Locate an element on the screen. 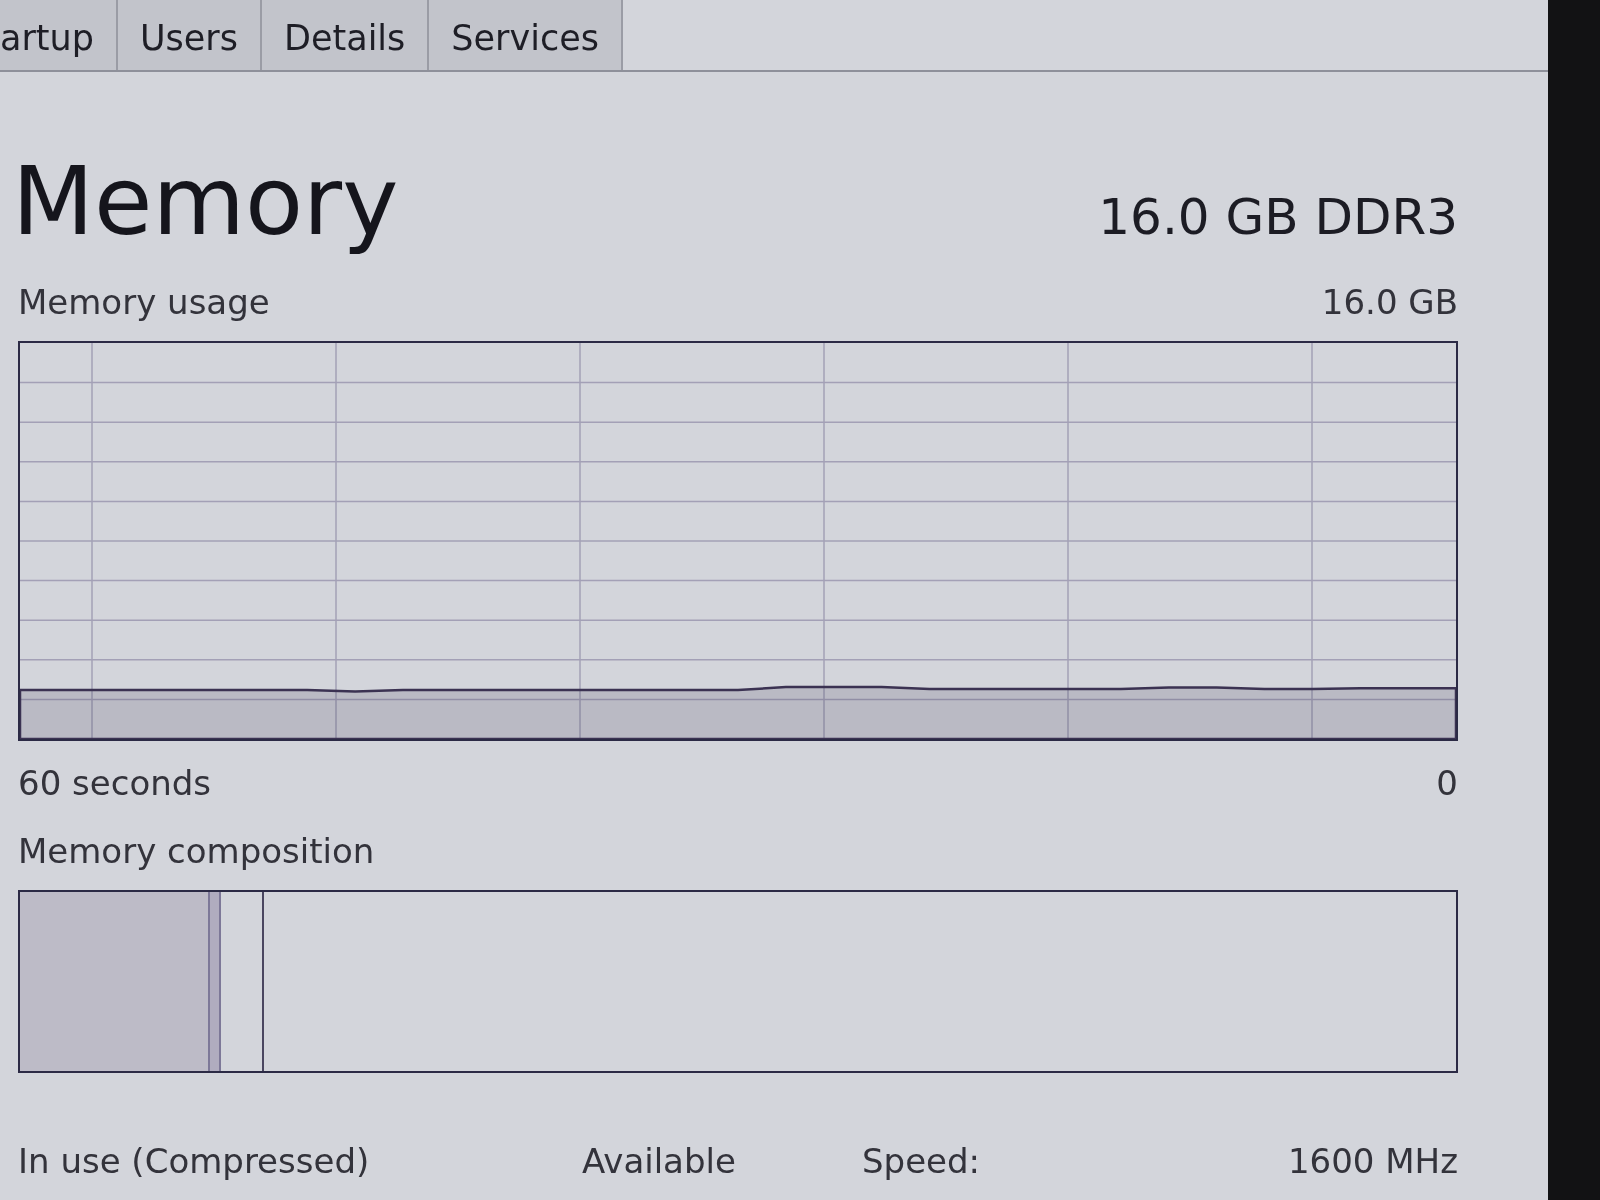  tab: Details is located at coordinates (346, 35).